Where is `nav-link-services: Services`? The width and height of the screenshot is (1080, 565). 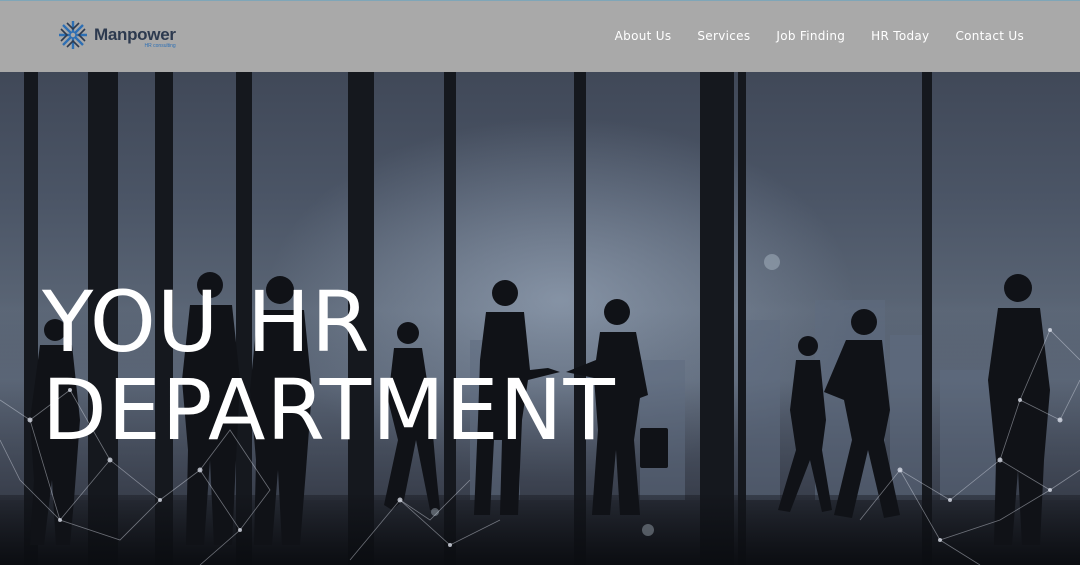
nav-link-services: Services is located at coordinates (723, 36).